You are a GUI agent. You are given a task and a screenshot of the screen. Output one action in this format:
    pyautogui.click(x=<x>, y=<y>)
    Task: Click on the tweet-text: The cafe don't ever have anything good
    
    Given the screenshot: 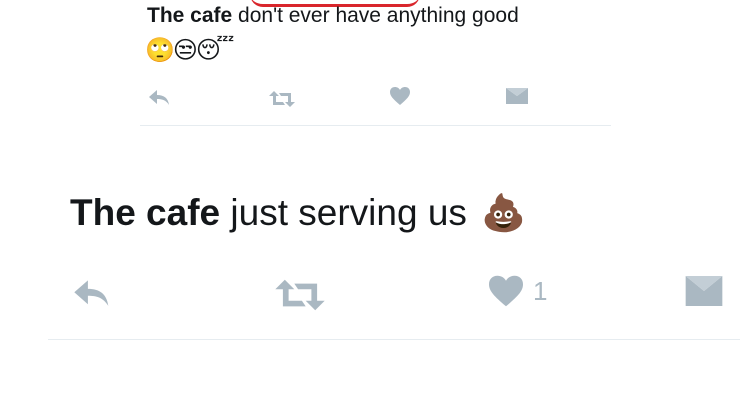 What is the action you would take?
    pyautogui.click(x=333, y=16)
    